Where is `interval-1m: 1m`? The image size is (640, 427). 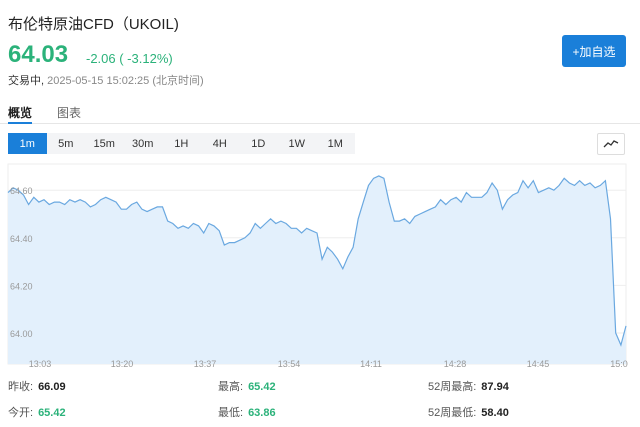 interval-1m: 1m is located at coordinates (27, 143).